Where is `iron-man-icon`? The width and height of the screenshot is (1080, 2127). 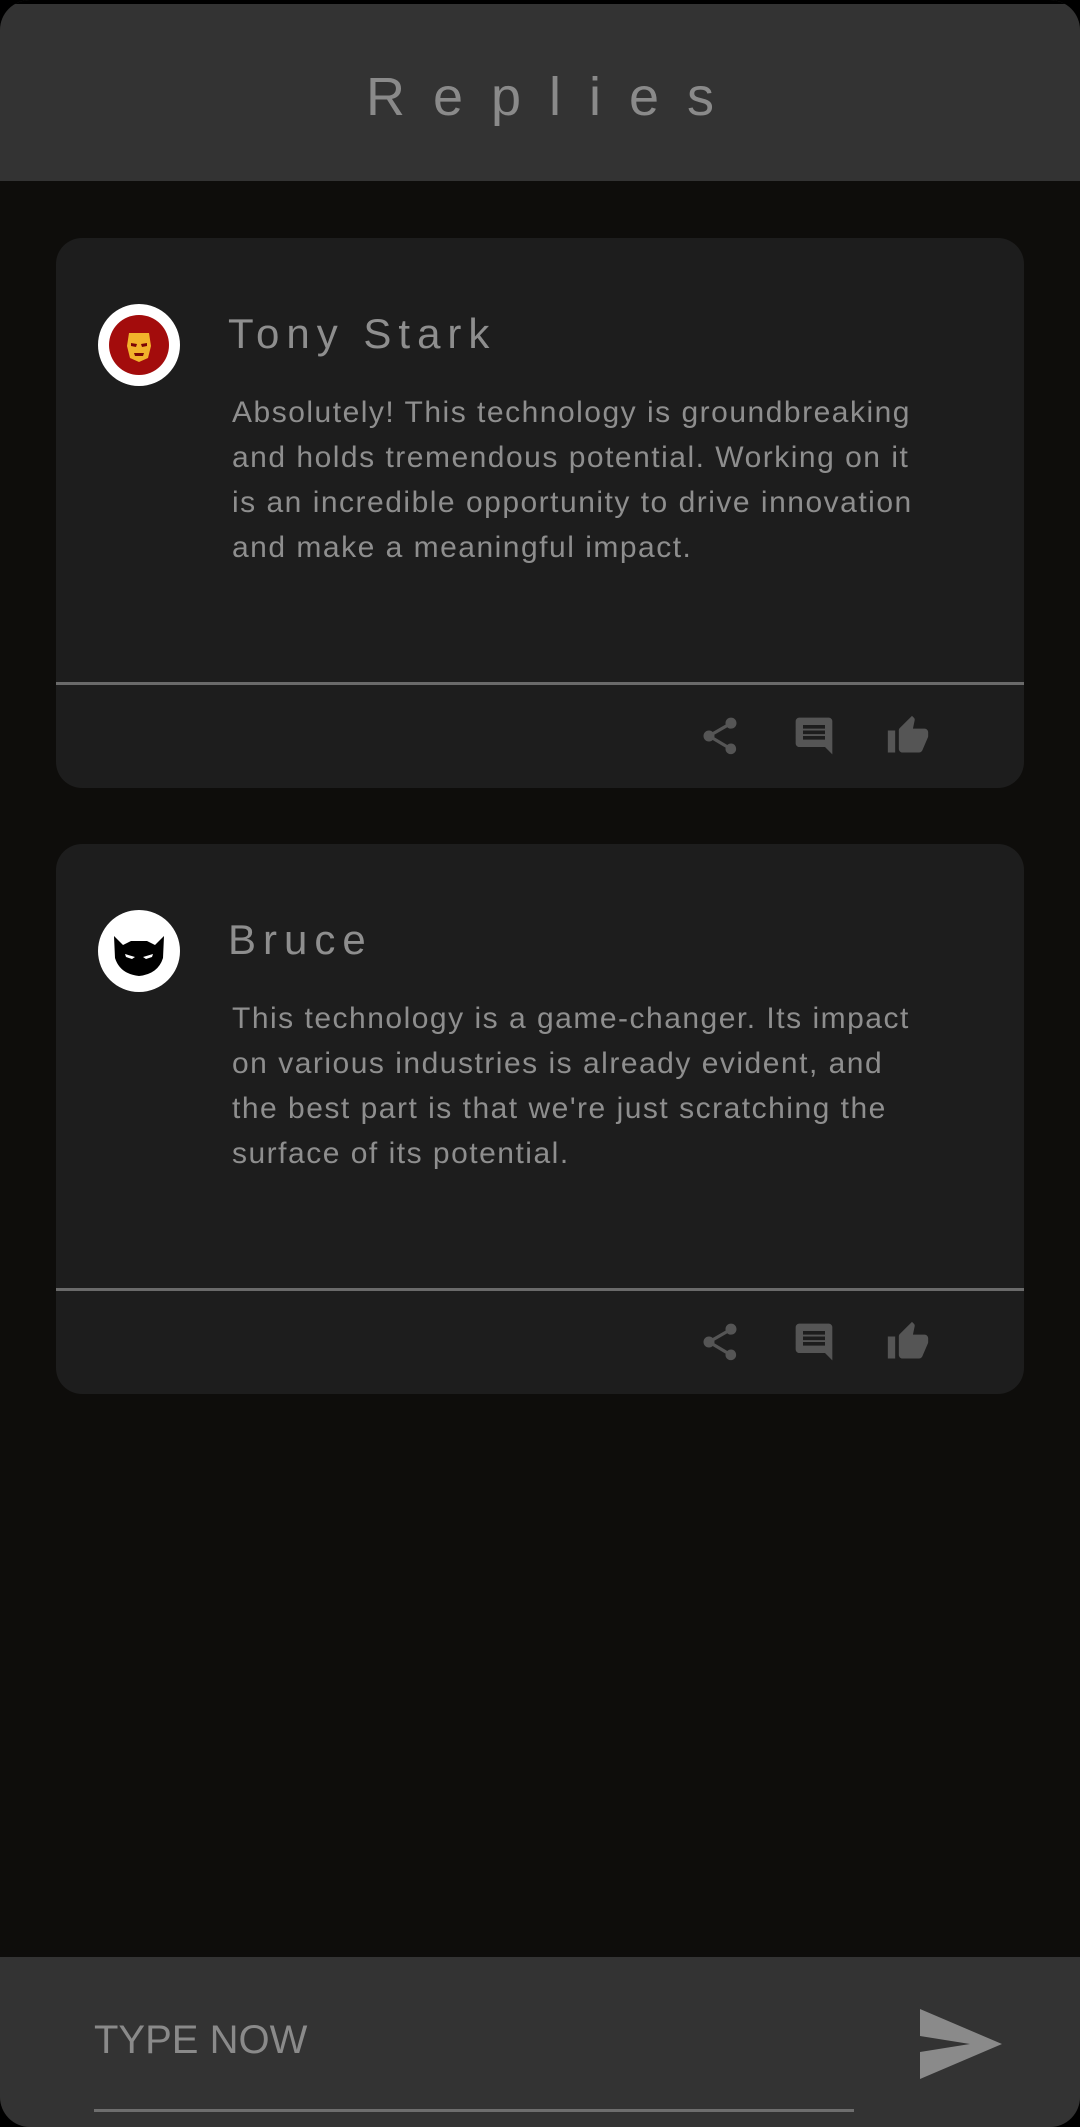
iron-man-icon is located at coordinates (139, 345).